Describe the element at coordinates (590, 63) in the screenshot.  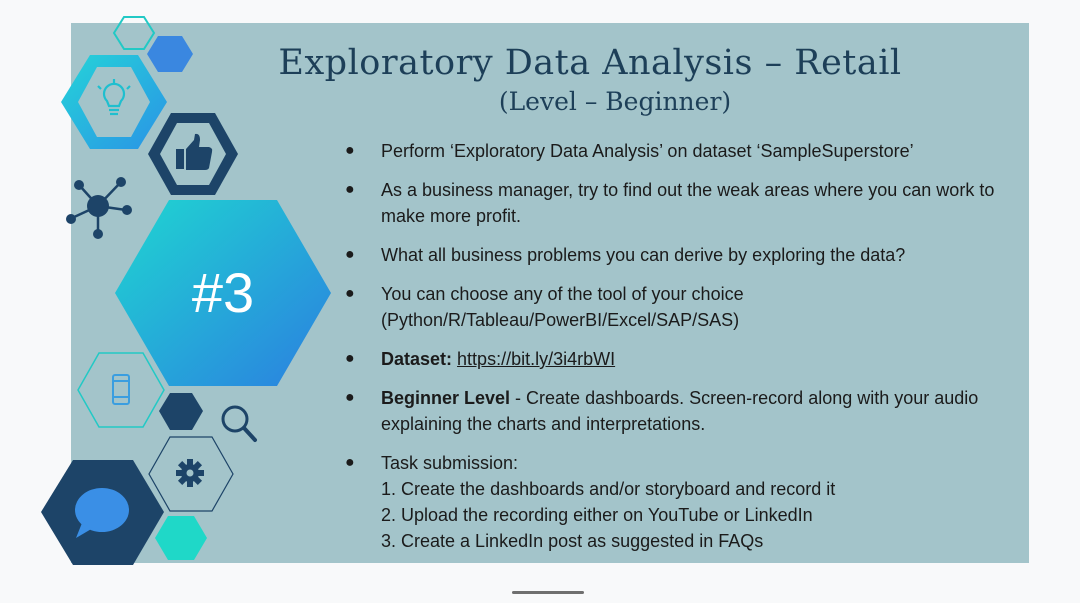
I see `slide-title: Exploratory Data Analysis – Retail` at that location.